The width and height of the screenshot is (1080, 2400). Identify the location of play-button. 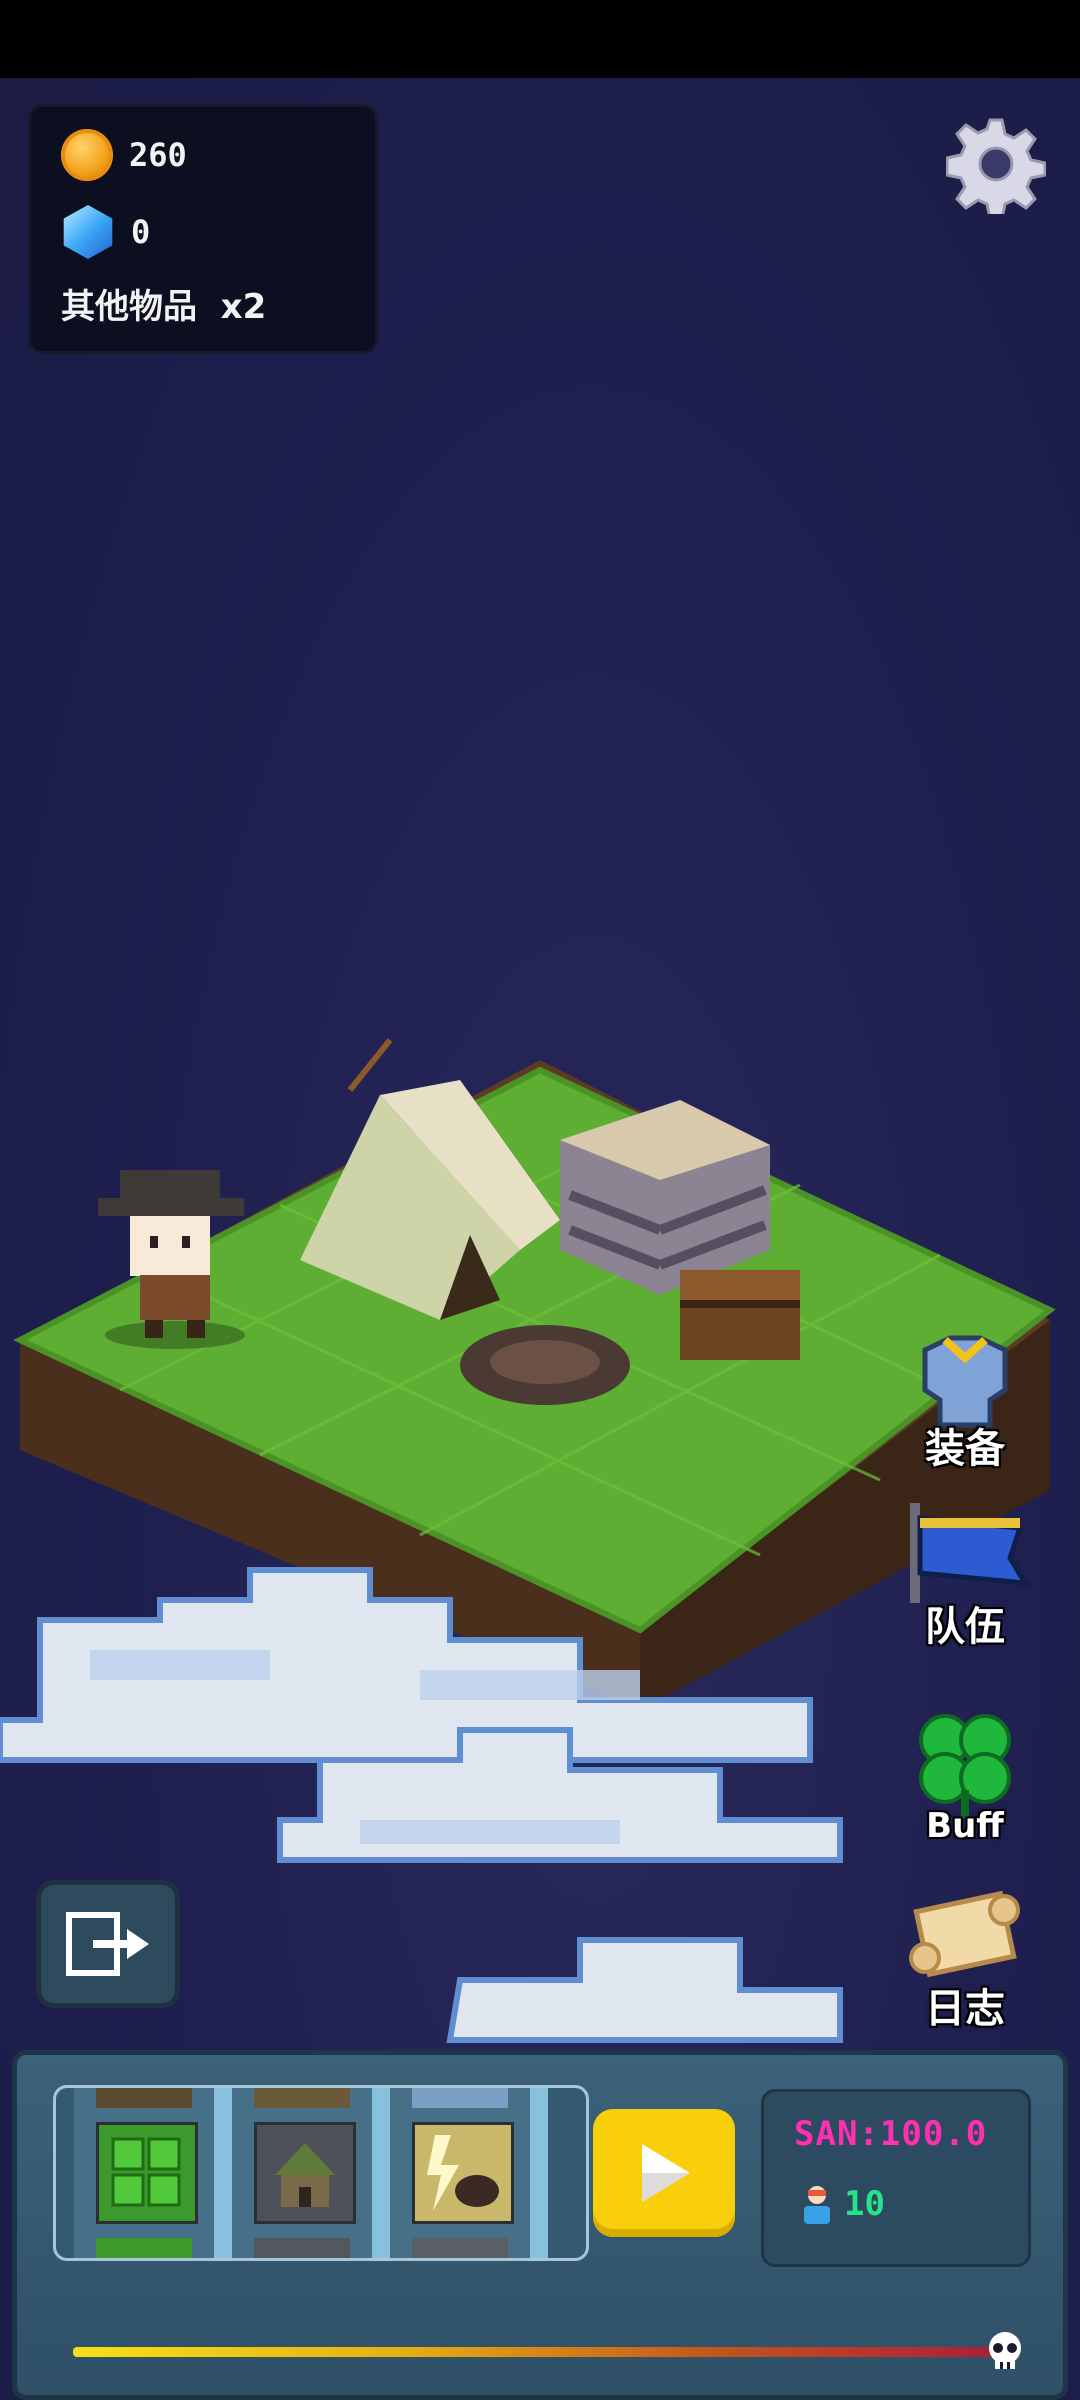
(664, 2173).